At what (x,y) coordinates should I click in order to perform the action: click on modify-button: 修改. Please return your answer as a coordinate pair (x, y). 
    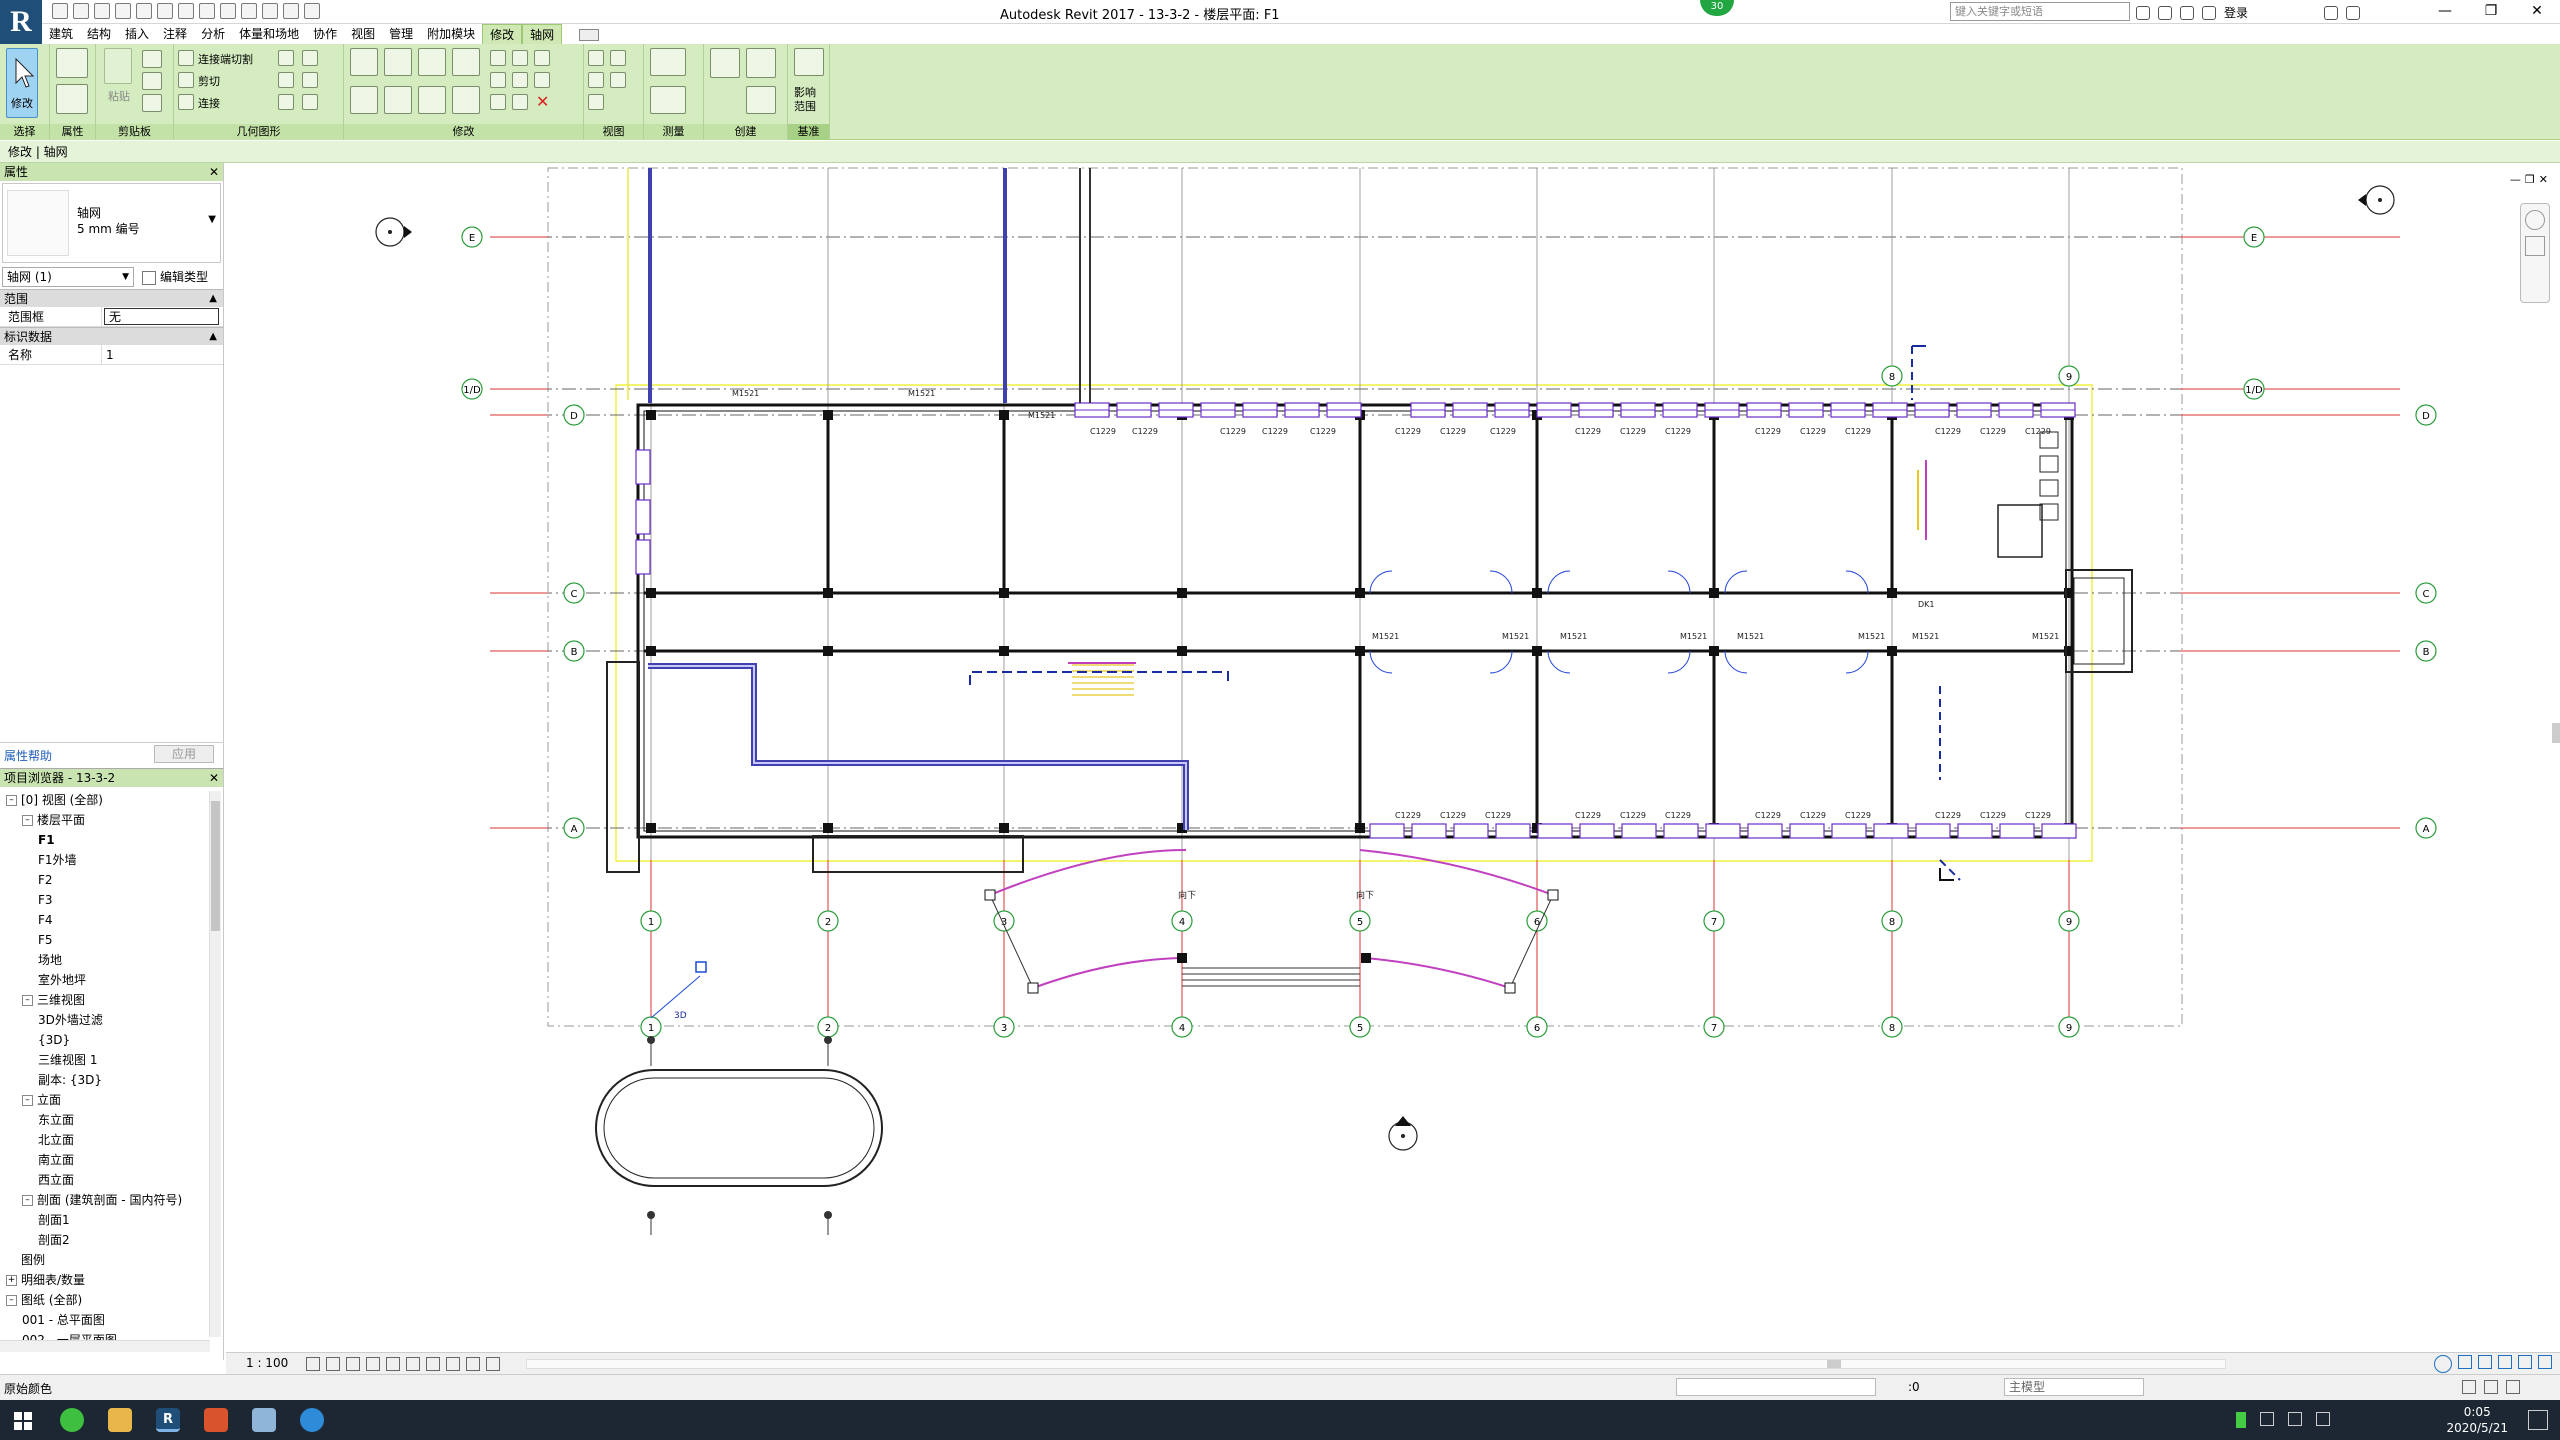
    Looking at the image, I should click on (22, 83).